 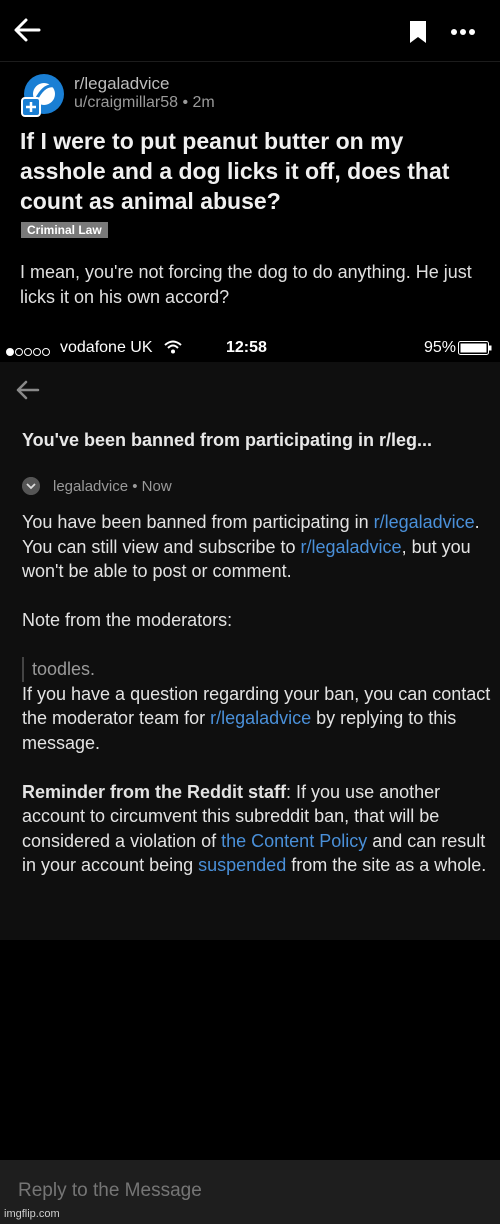 I want to click on moderator-quote: toodles., so click(x=257, y=669).